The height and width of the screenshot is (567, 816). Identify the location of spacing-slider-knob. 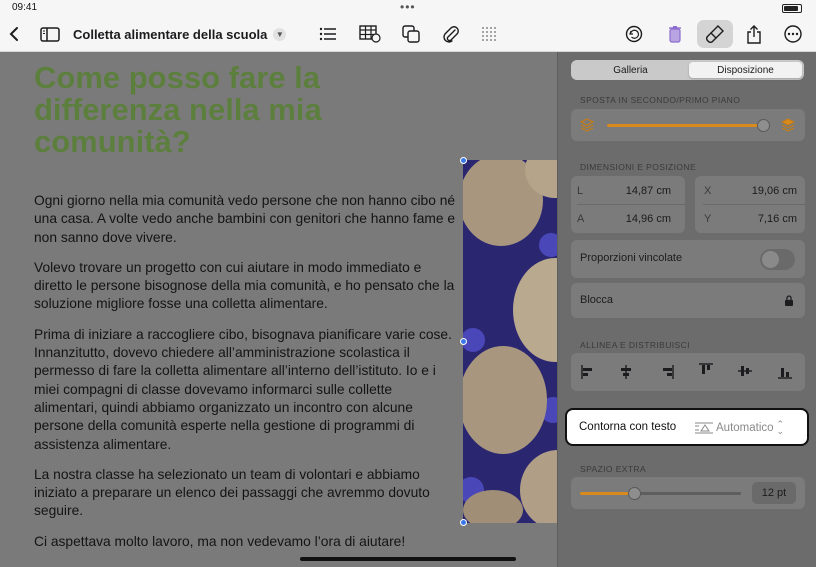
(634, 493).